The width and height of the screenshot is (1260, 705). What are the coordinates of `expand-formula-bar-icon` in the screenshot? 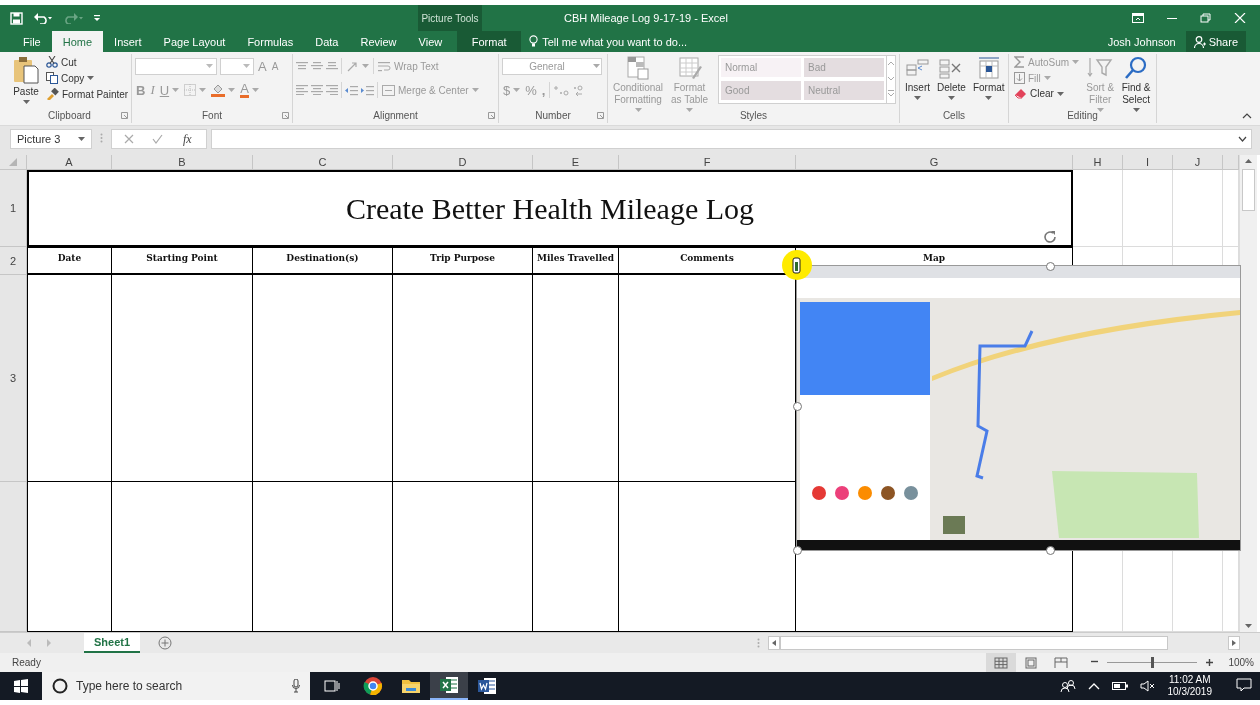 It's located at (1242, 139).